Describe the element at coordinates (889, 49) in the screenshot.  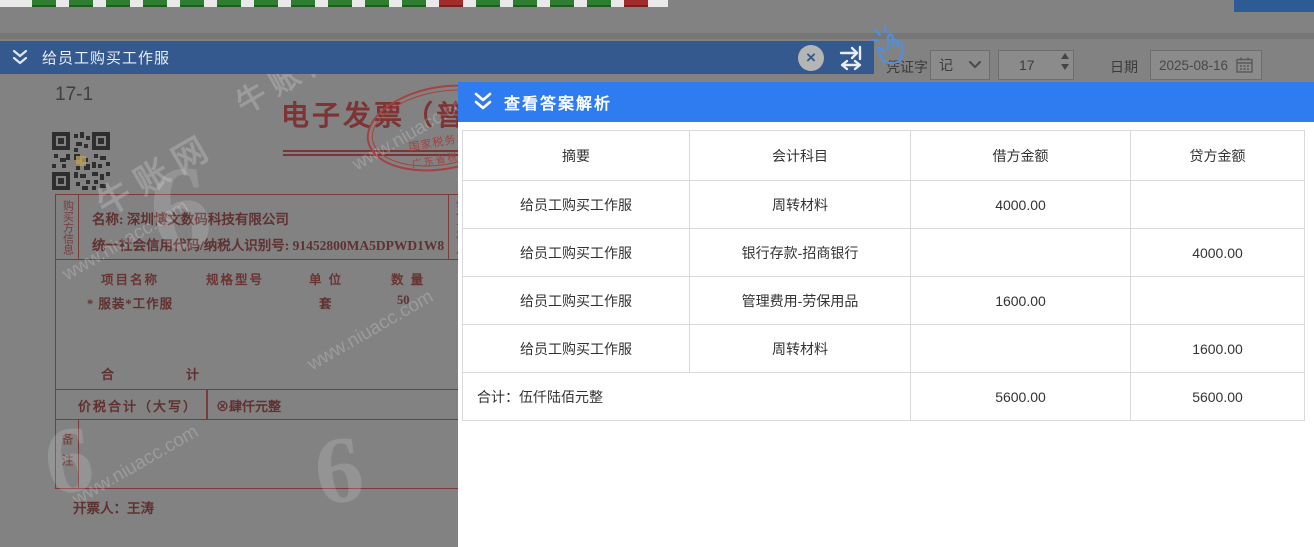
I see `hand-cursor-icon` at that location.